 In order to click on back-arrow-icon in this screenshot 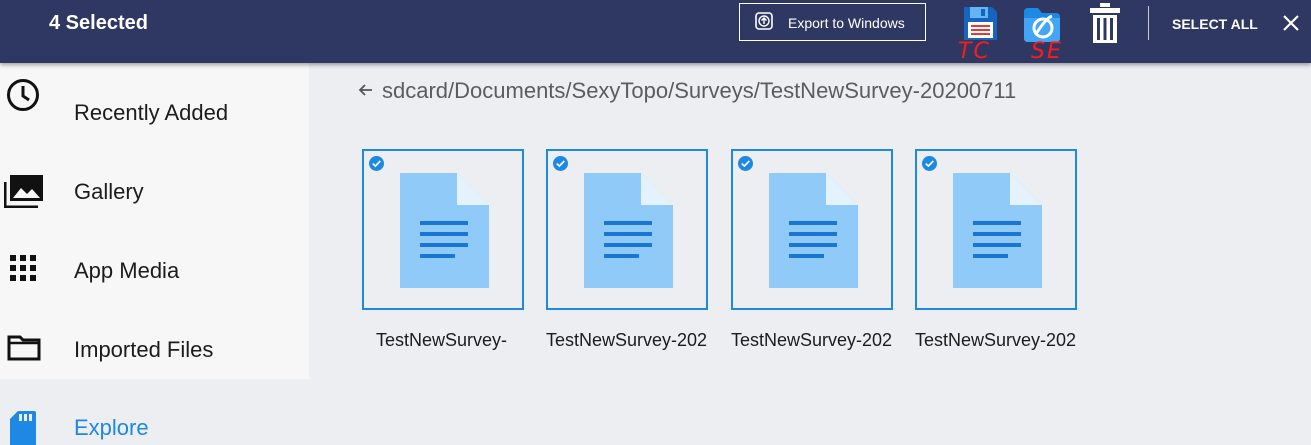, I will do `click(366, 90)`.